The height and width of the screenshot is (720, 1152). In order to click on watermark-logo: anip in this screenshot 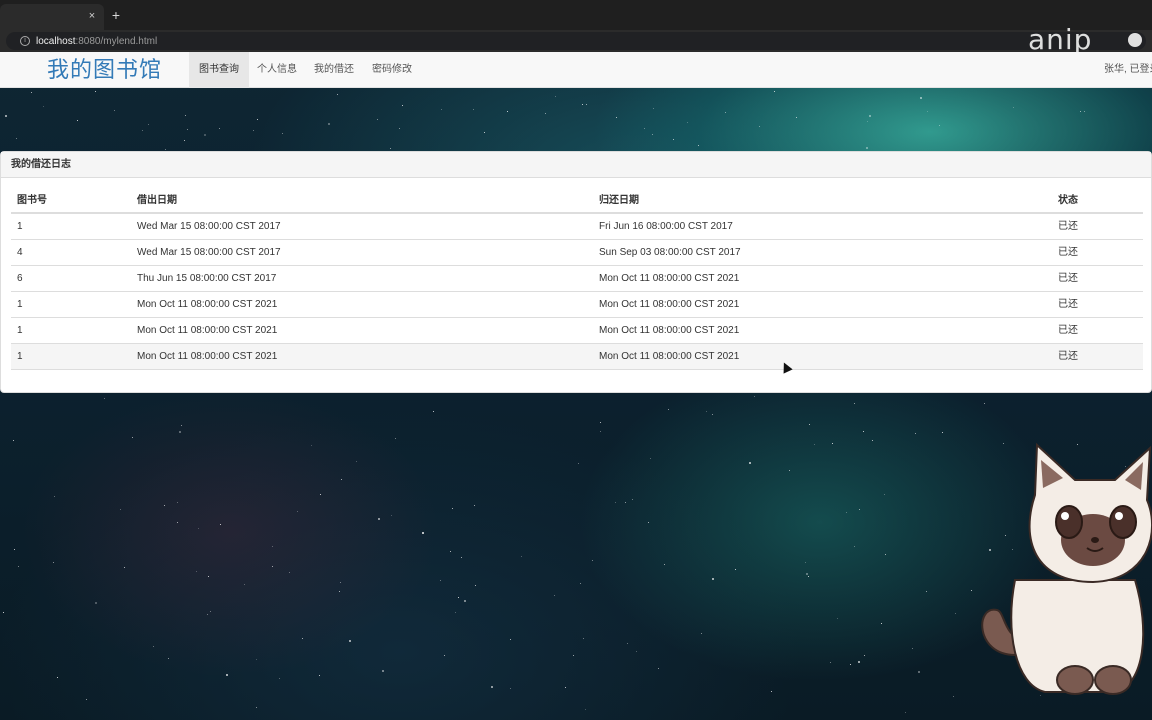, I will do `click(1060, 39)`.